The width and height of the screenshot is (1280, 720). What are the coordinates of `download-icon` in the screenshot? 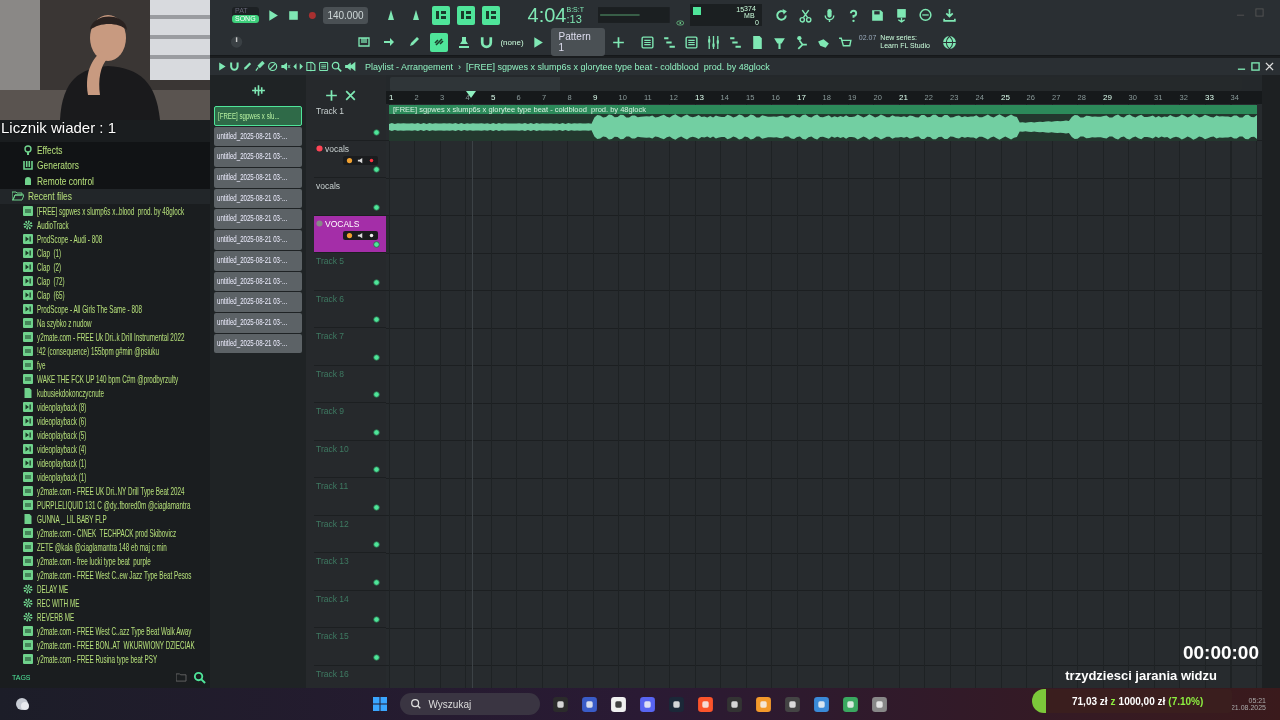 It's located at (949, 15).